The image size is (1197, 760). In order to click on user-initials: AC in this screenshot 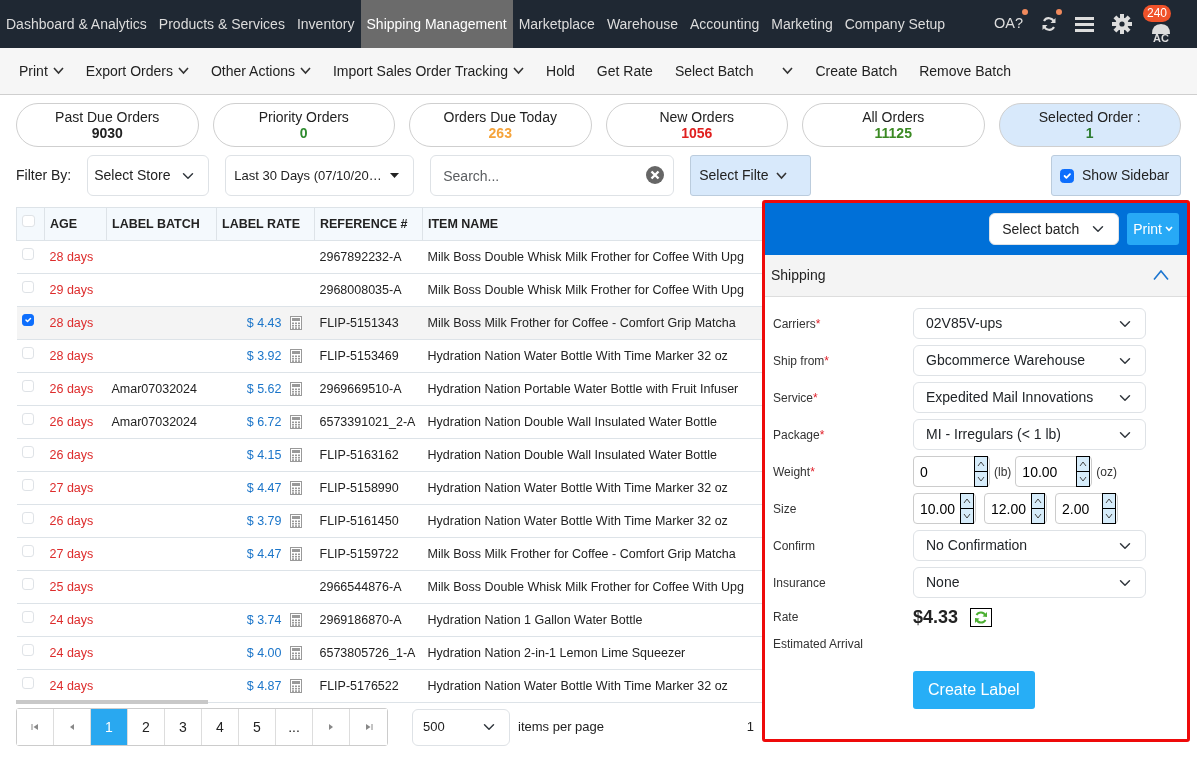, I will do `click(1161, 38)`.